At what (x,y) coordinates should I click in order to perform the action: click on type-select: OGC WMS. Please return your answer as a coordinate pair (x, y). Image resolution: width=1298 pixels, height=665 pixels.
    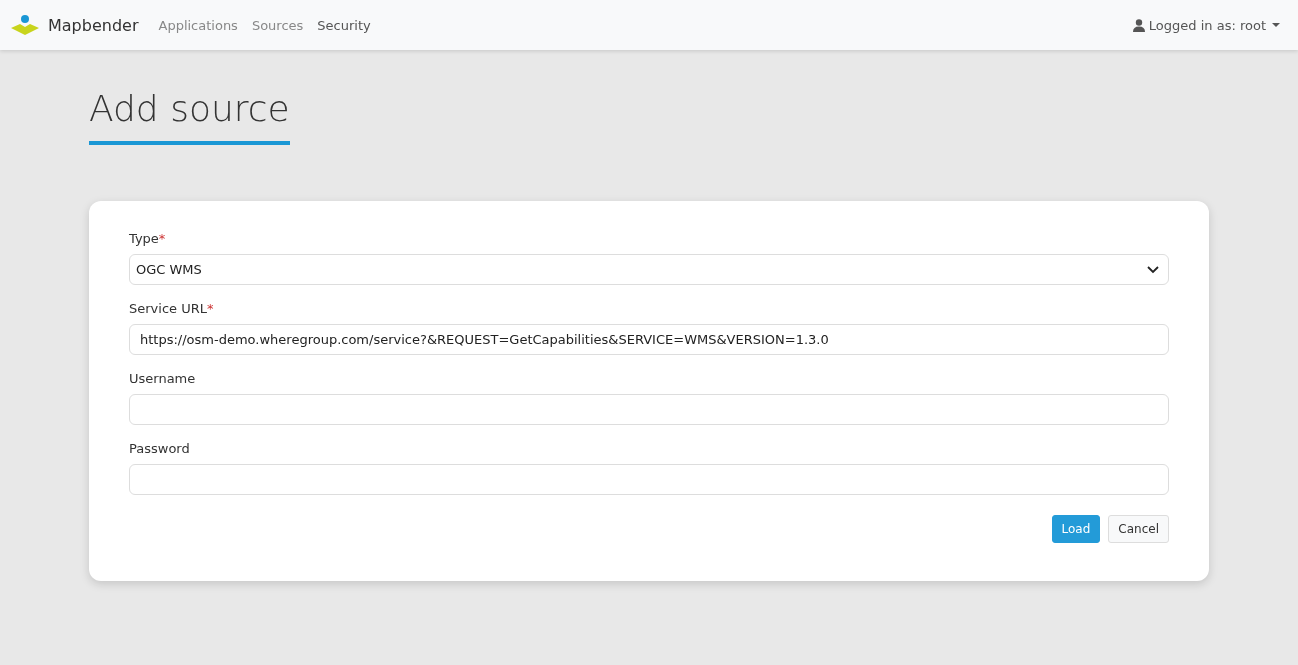
    Looking at the image, I should click on (649, 269).